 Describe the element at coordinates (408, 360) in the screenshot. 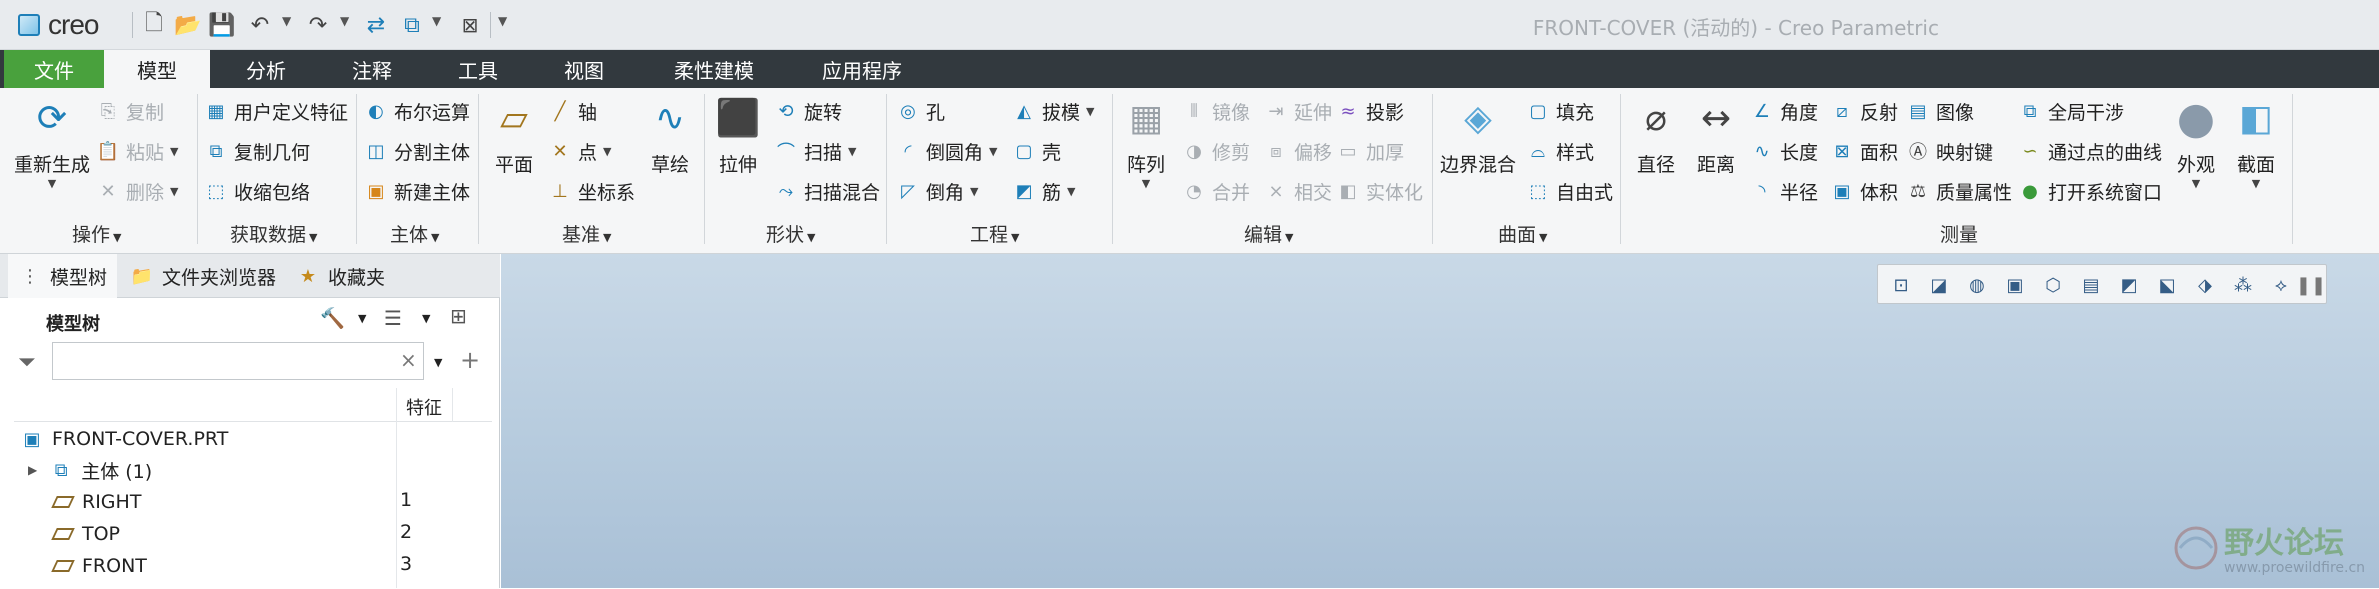

I see `clear-search-icon: ×` at that location.